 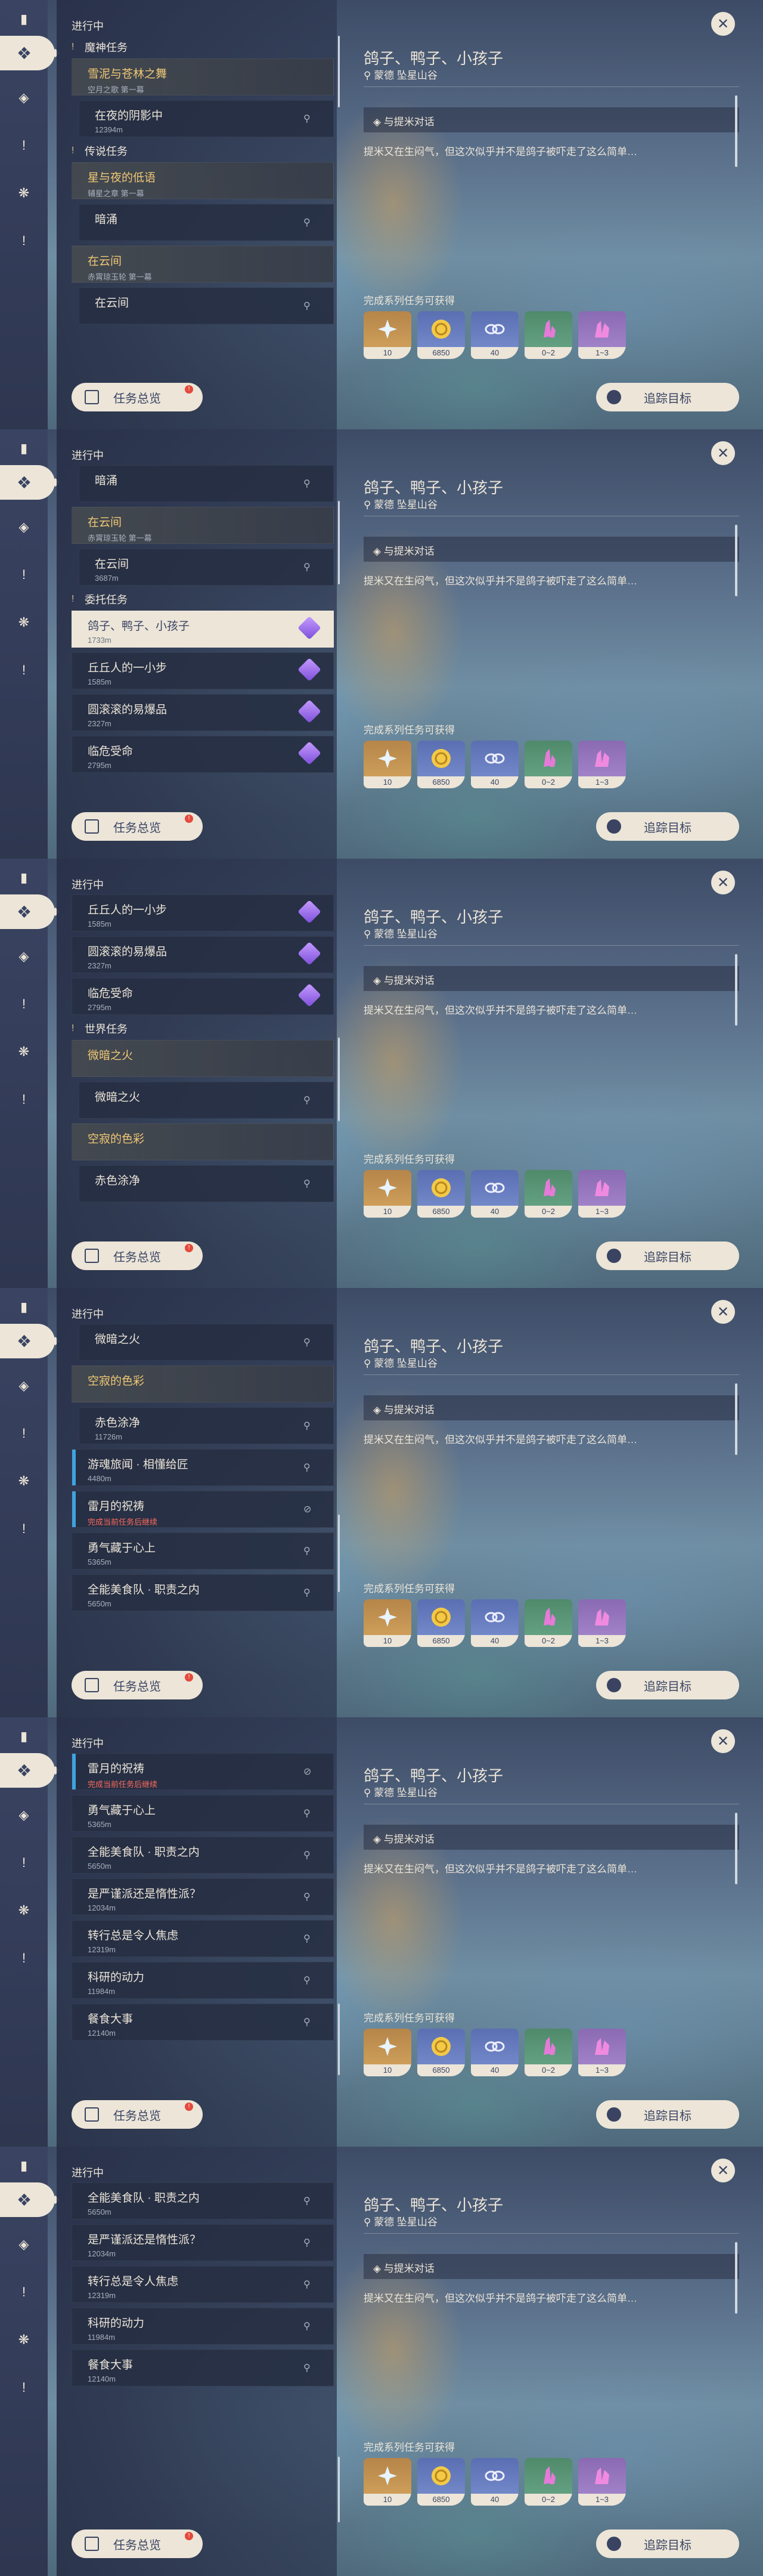 I want to click on quest-list-item: 餐食大事 12140m ⚲, so click(x=203, y=2022).